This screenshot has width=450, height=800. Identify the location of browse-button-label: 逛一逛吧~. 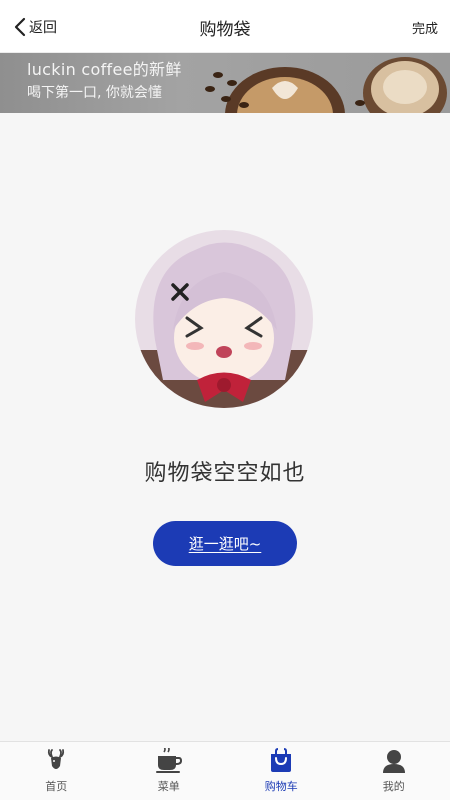
(225, 544).